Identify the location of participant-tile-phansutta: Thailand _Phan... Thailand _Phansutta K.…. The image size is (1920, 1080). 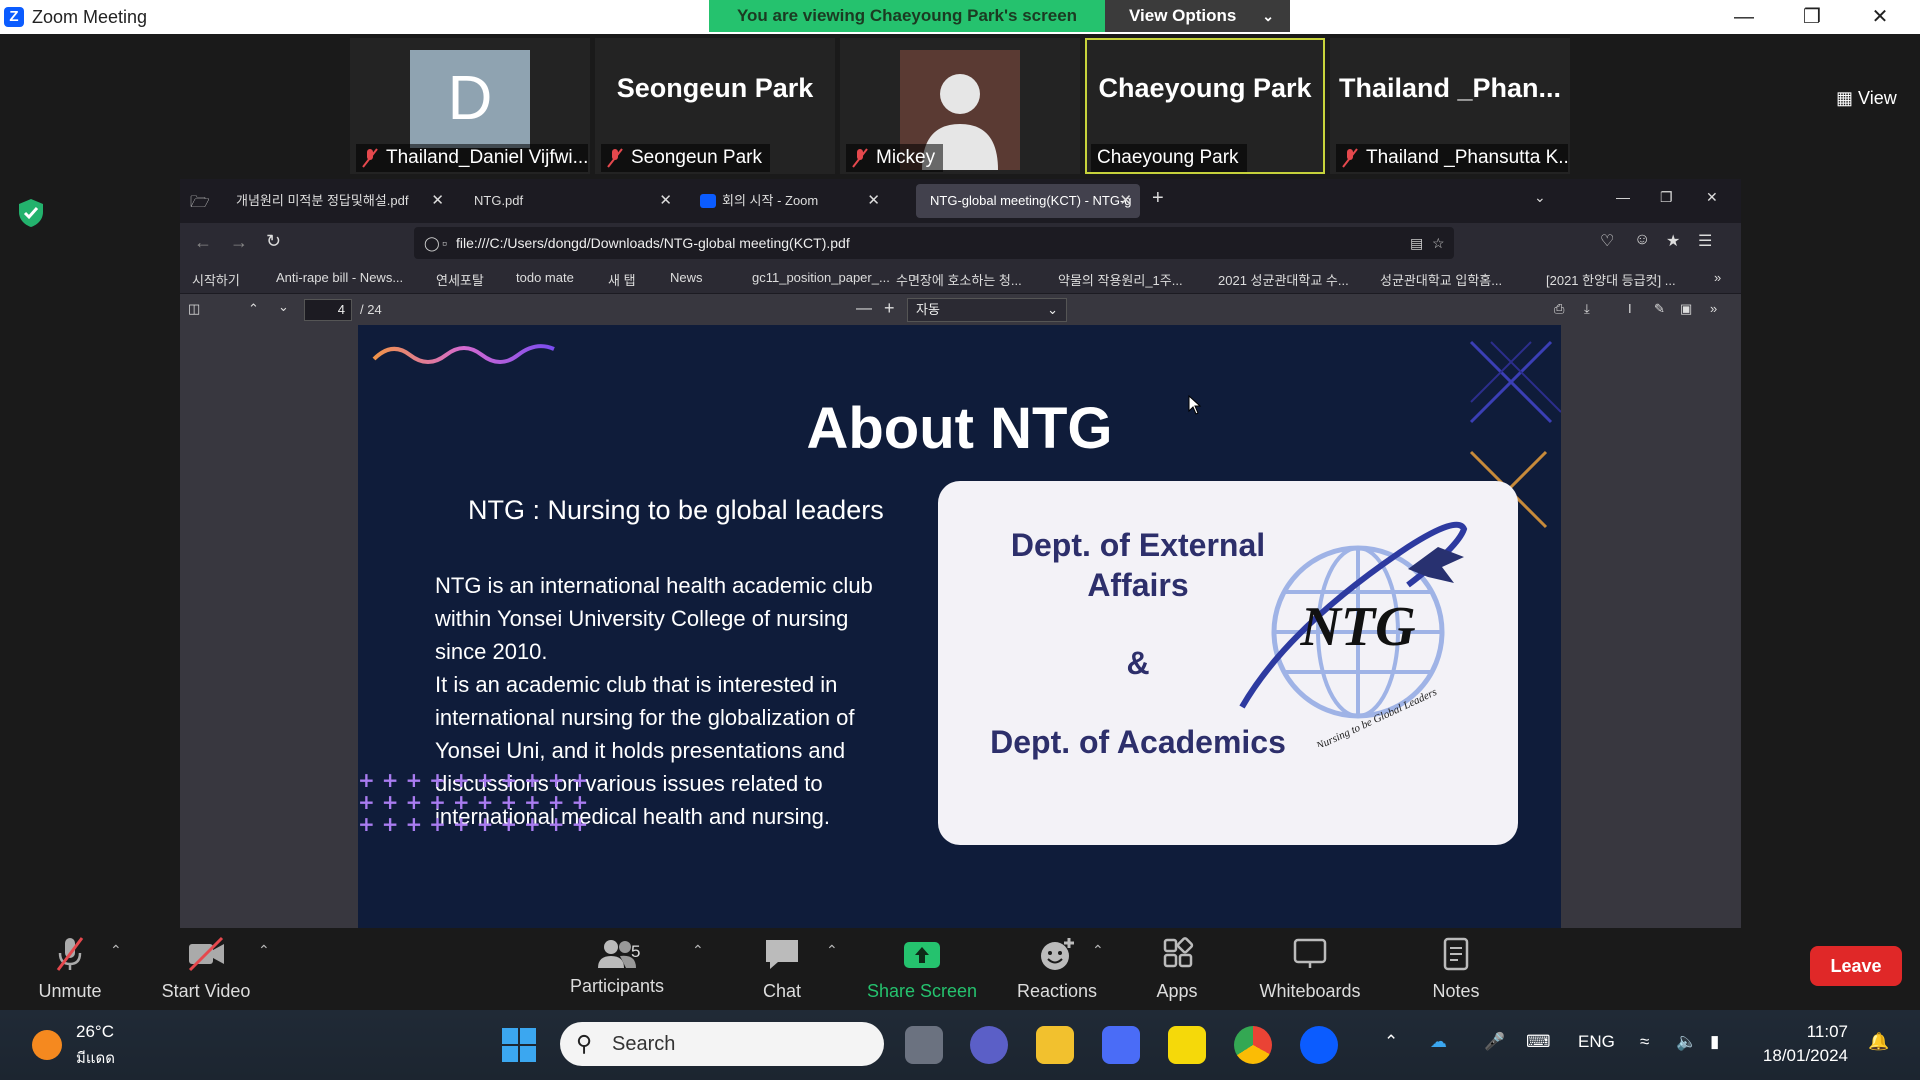
(1450, 106).